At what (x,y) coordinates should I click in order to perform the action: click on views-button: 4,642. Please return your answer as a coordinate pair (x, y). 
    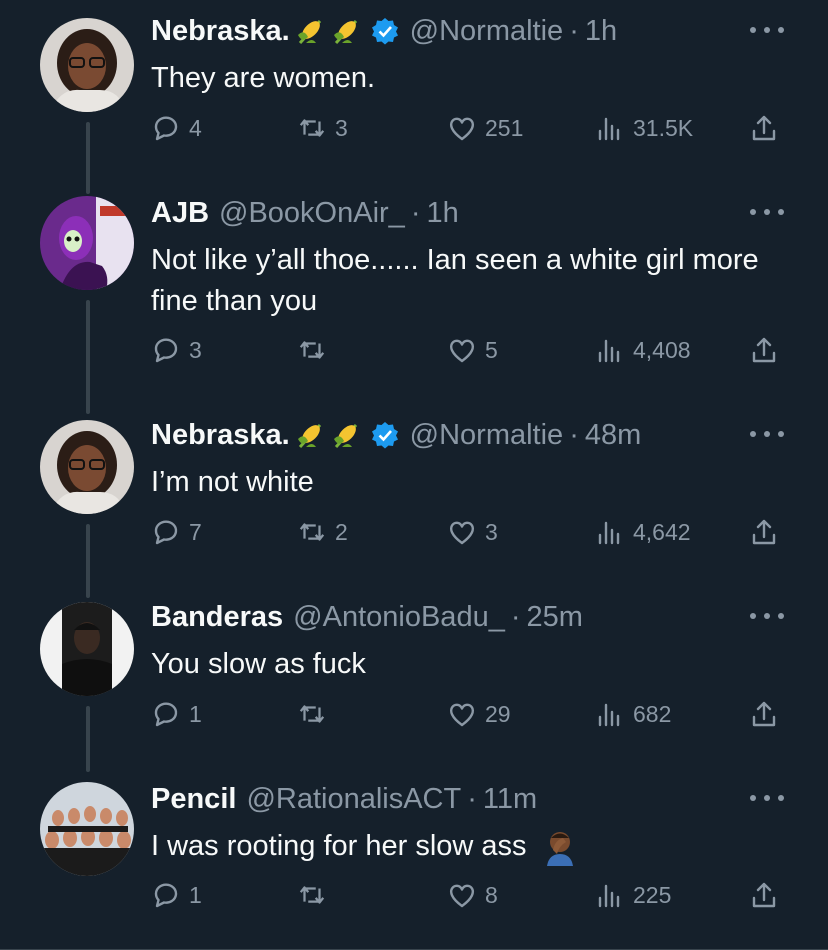
    Looking at the image, I should click on (643, 532).